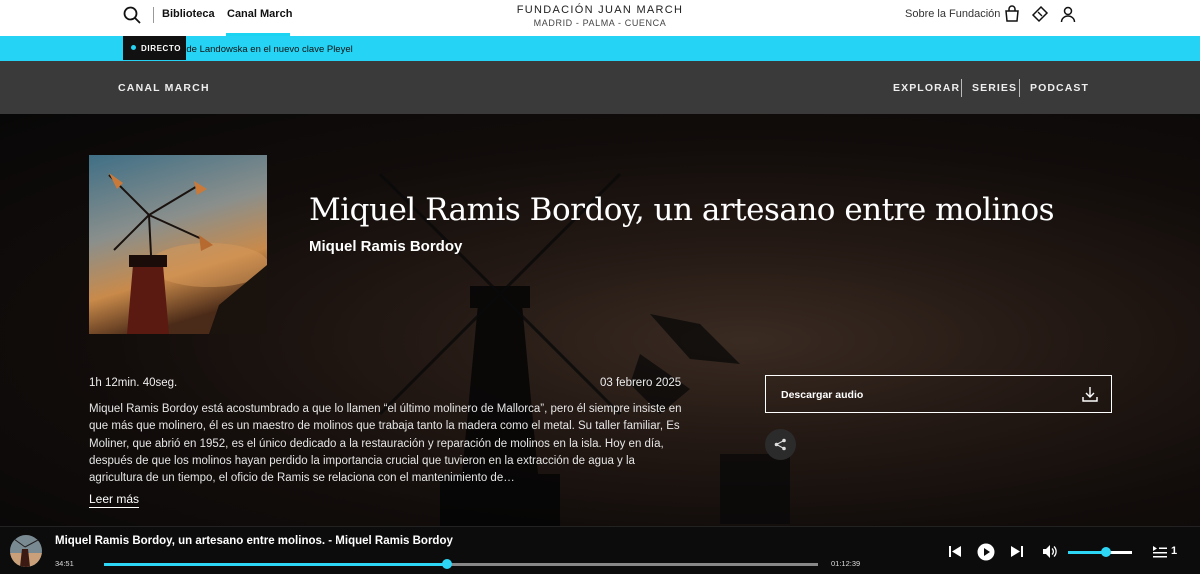 Image resolution: width=1200 pixels, height=574 pixels. Describe the element at coordinates (600, 23) in the screenshot. I see `logo-cities: MADRID - PALMA - CUENCA` at that location.